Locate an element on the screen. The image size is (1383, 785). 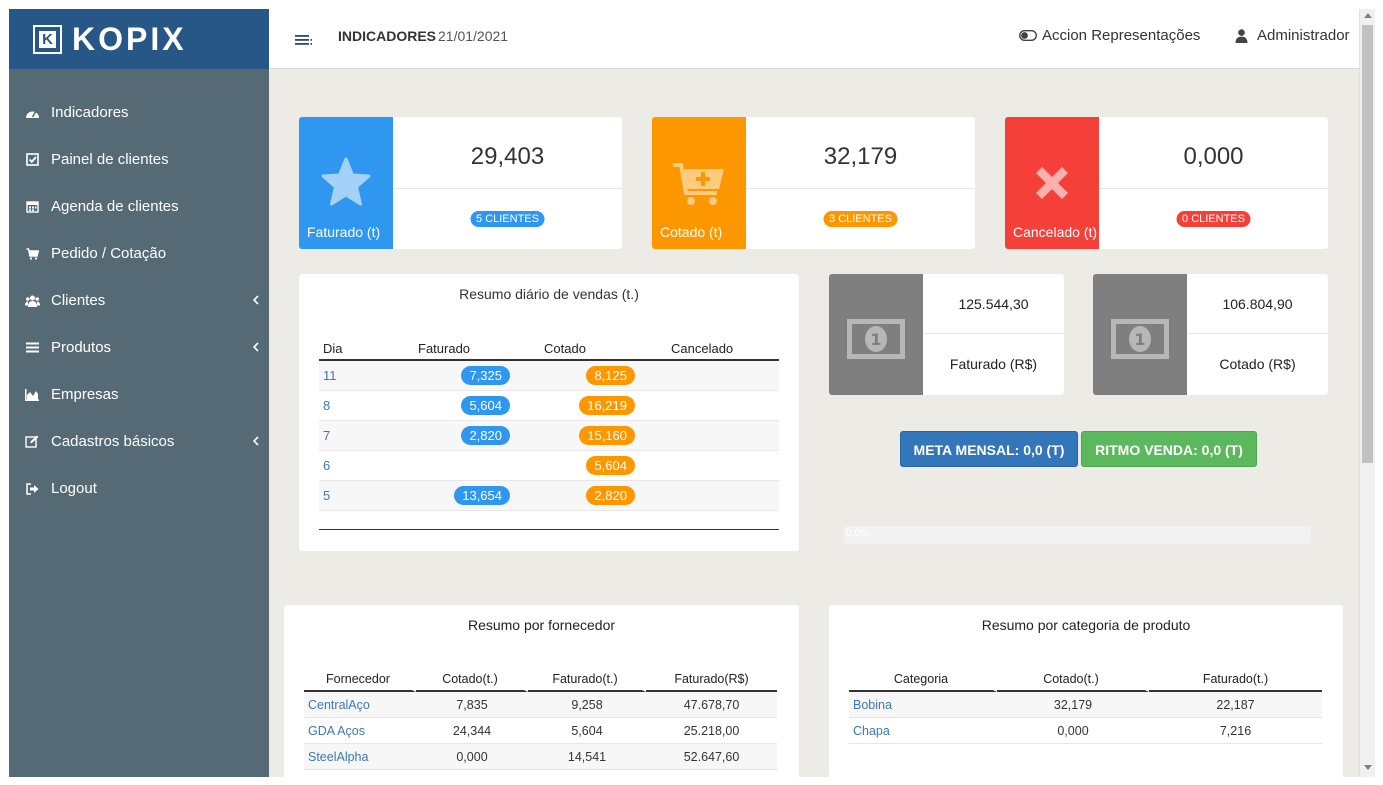
meta-mensal-button: META MENSAL: 0,0 (T) is located at coordinates (989, 449).